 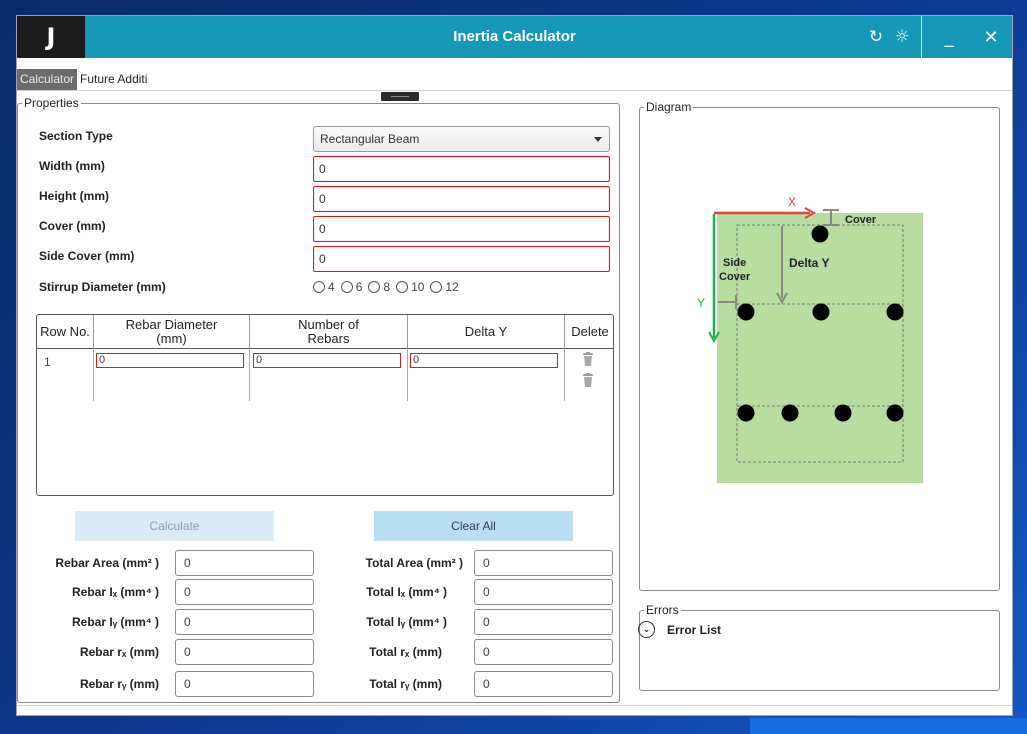 I want to click on status-bar, so click(x=514, y=710).